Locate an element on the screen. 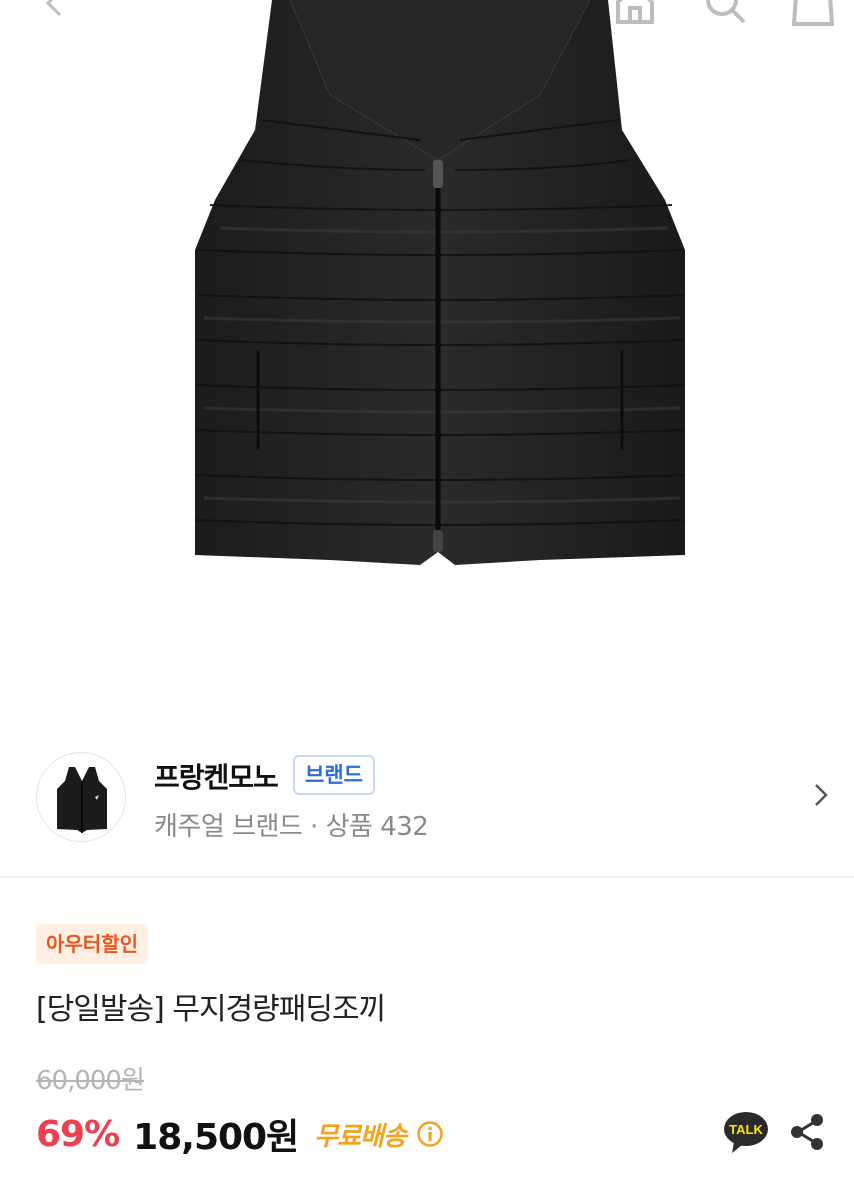 This screenshot has height=1200, width=854. brand-info-row: 프랑켄모노 브랜드 캐주얼 브랜드 · 상품 432 is located at coordinates (427, 805).